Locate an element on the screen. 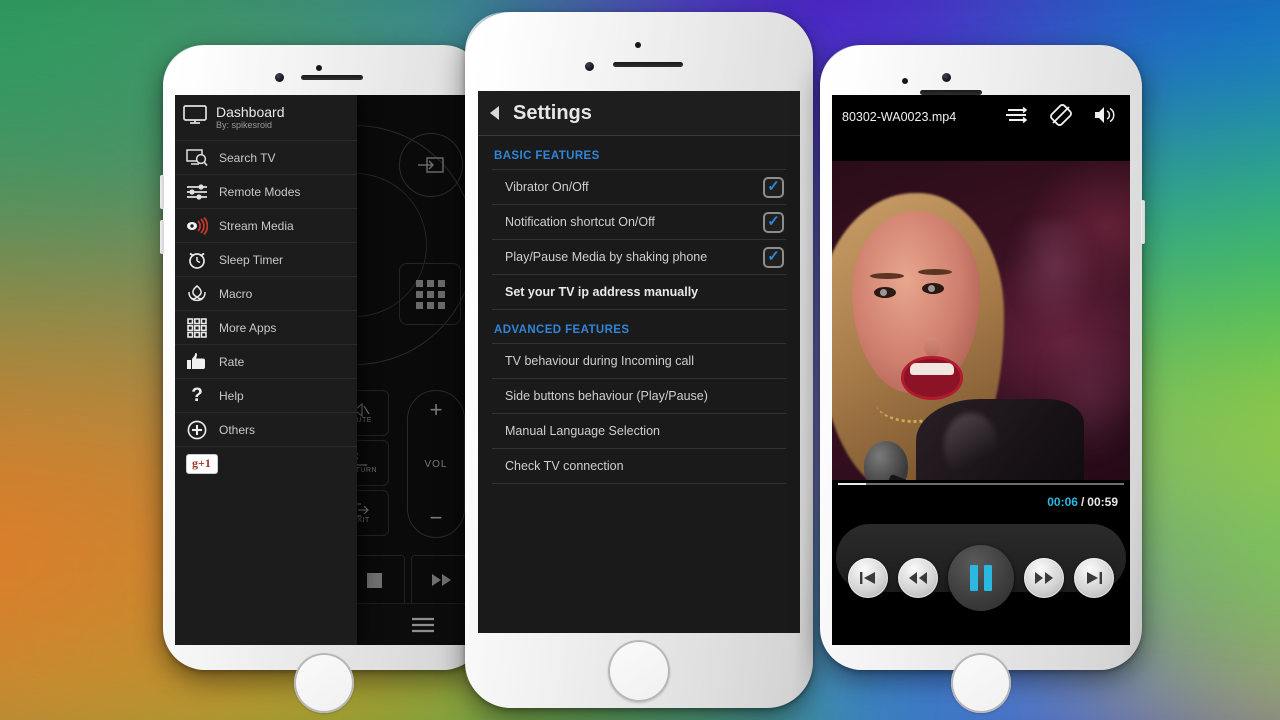  video-progress-bar is located at coordinates (981, 484).